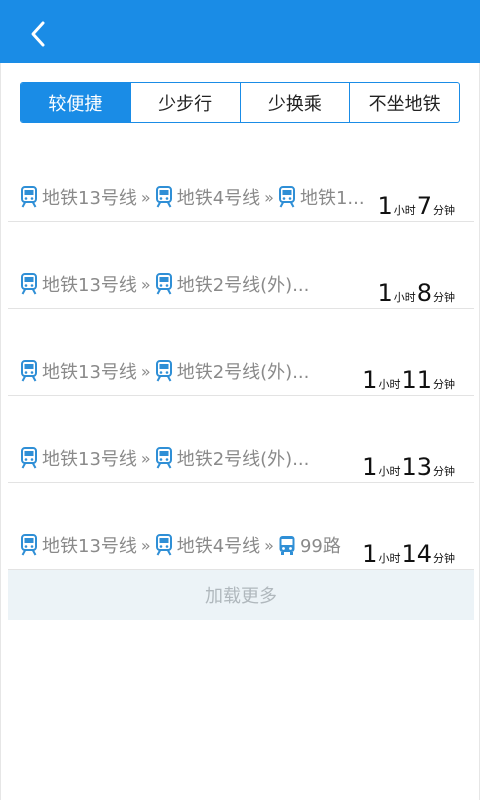  I want to click on route-item: 地铁13号线» 地铁2号线(外)... 1小时13分钟, so click(241, 461).